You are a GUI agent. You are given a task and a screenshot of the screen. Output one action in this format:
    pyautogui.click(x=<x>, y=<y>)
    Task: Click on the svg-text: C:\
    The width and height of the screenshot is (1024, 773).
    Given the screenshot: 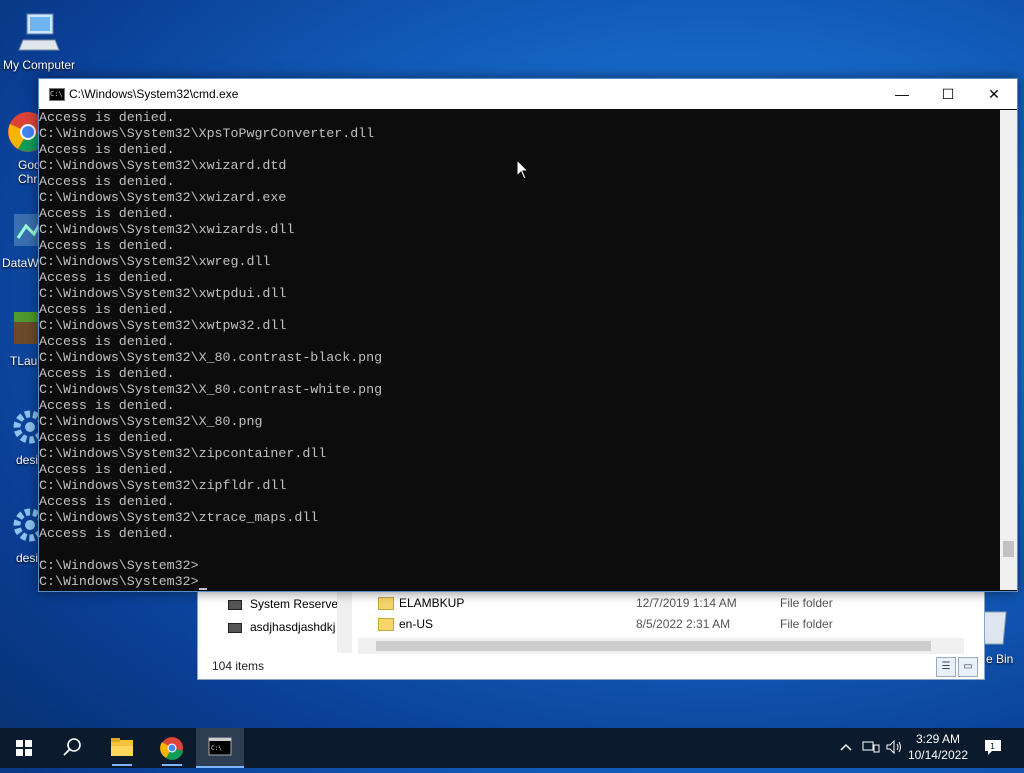 What is the action you would take?
    pyautogui.click(x=216, y=748)
    